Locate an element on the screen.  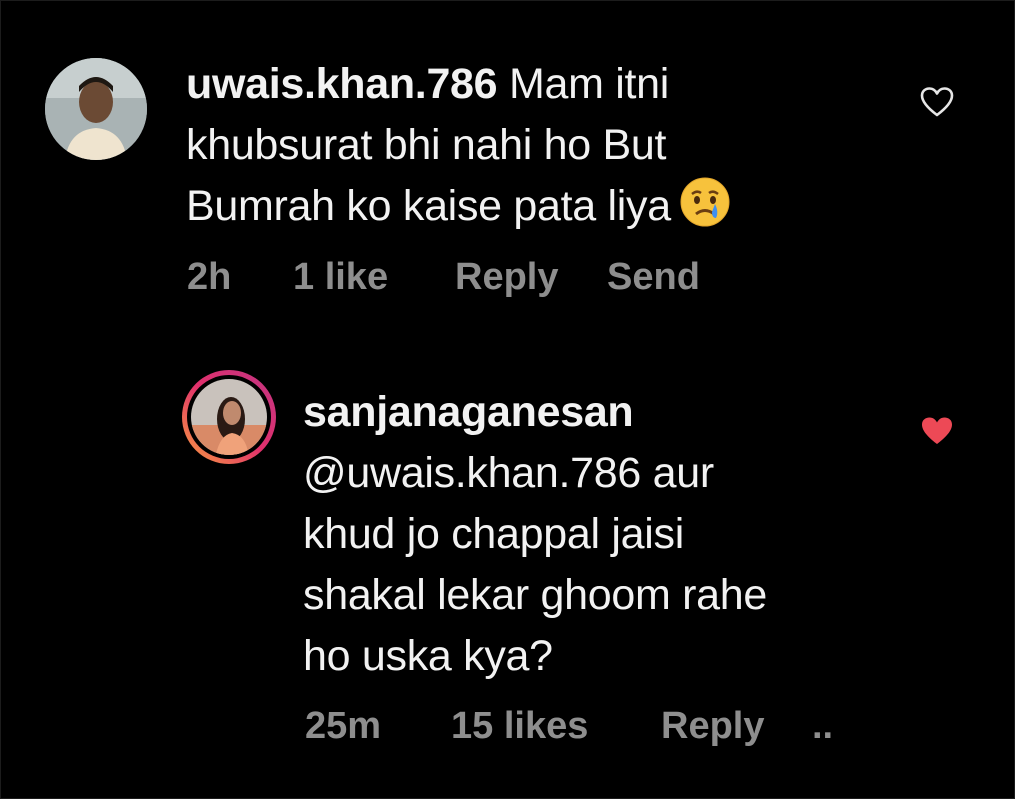
send-button: Send is located at coordinates (653, 277).